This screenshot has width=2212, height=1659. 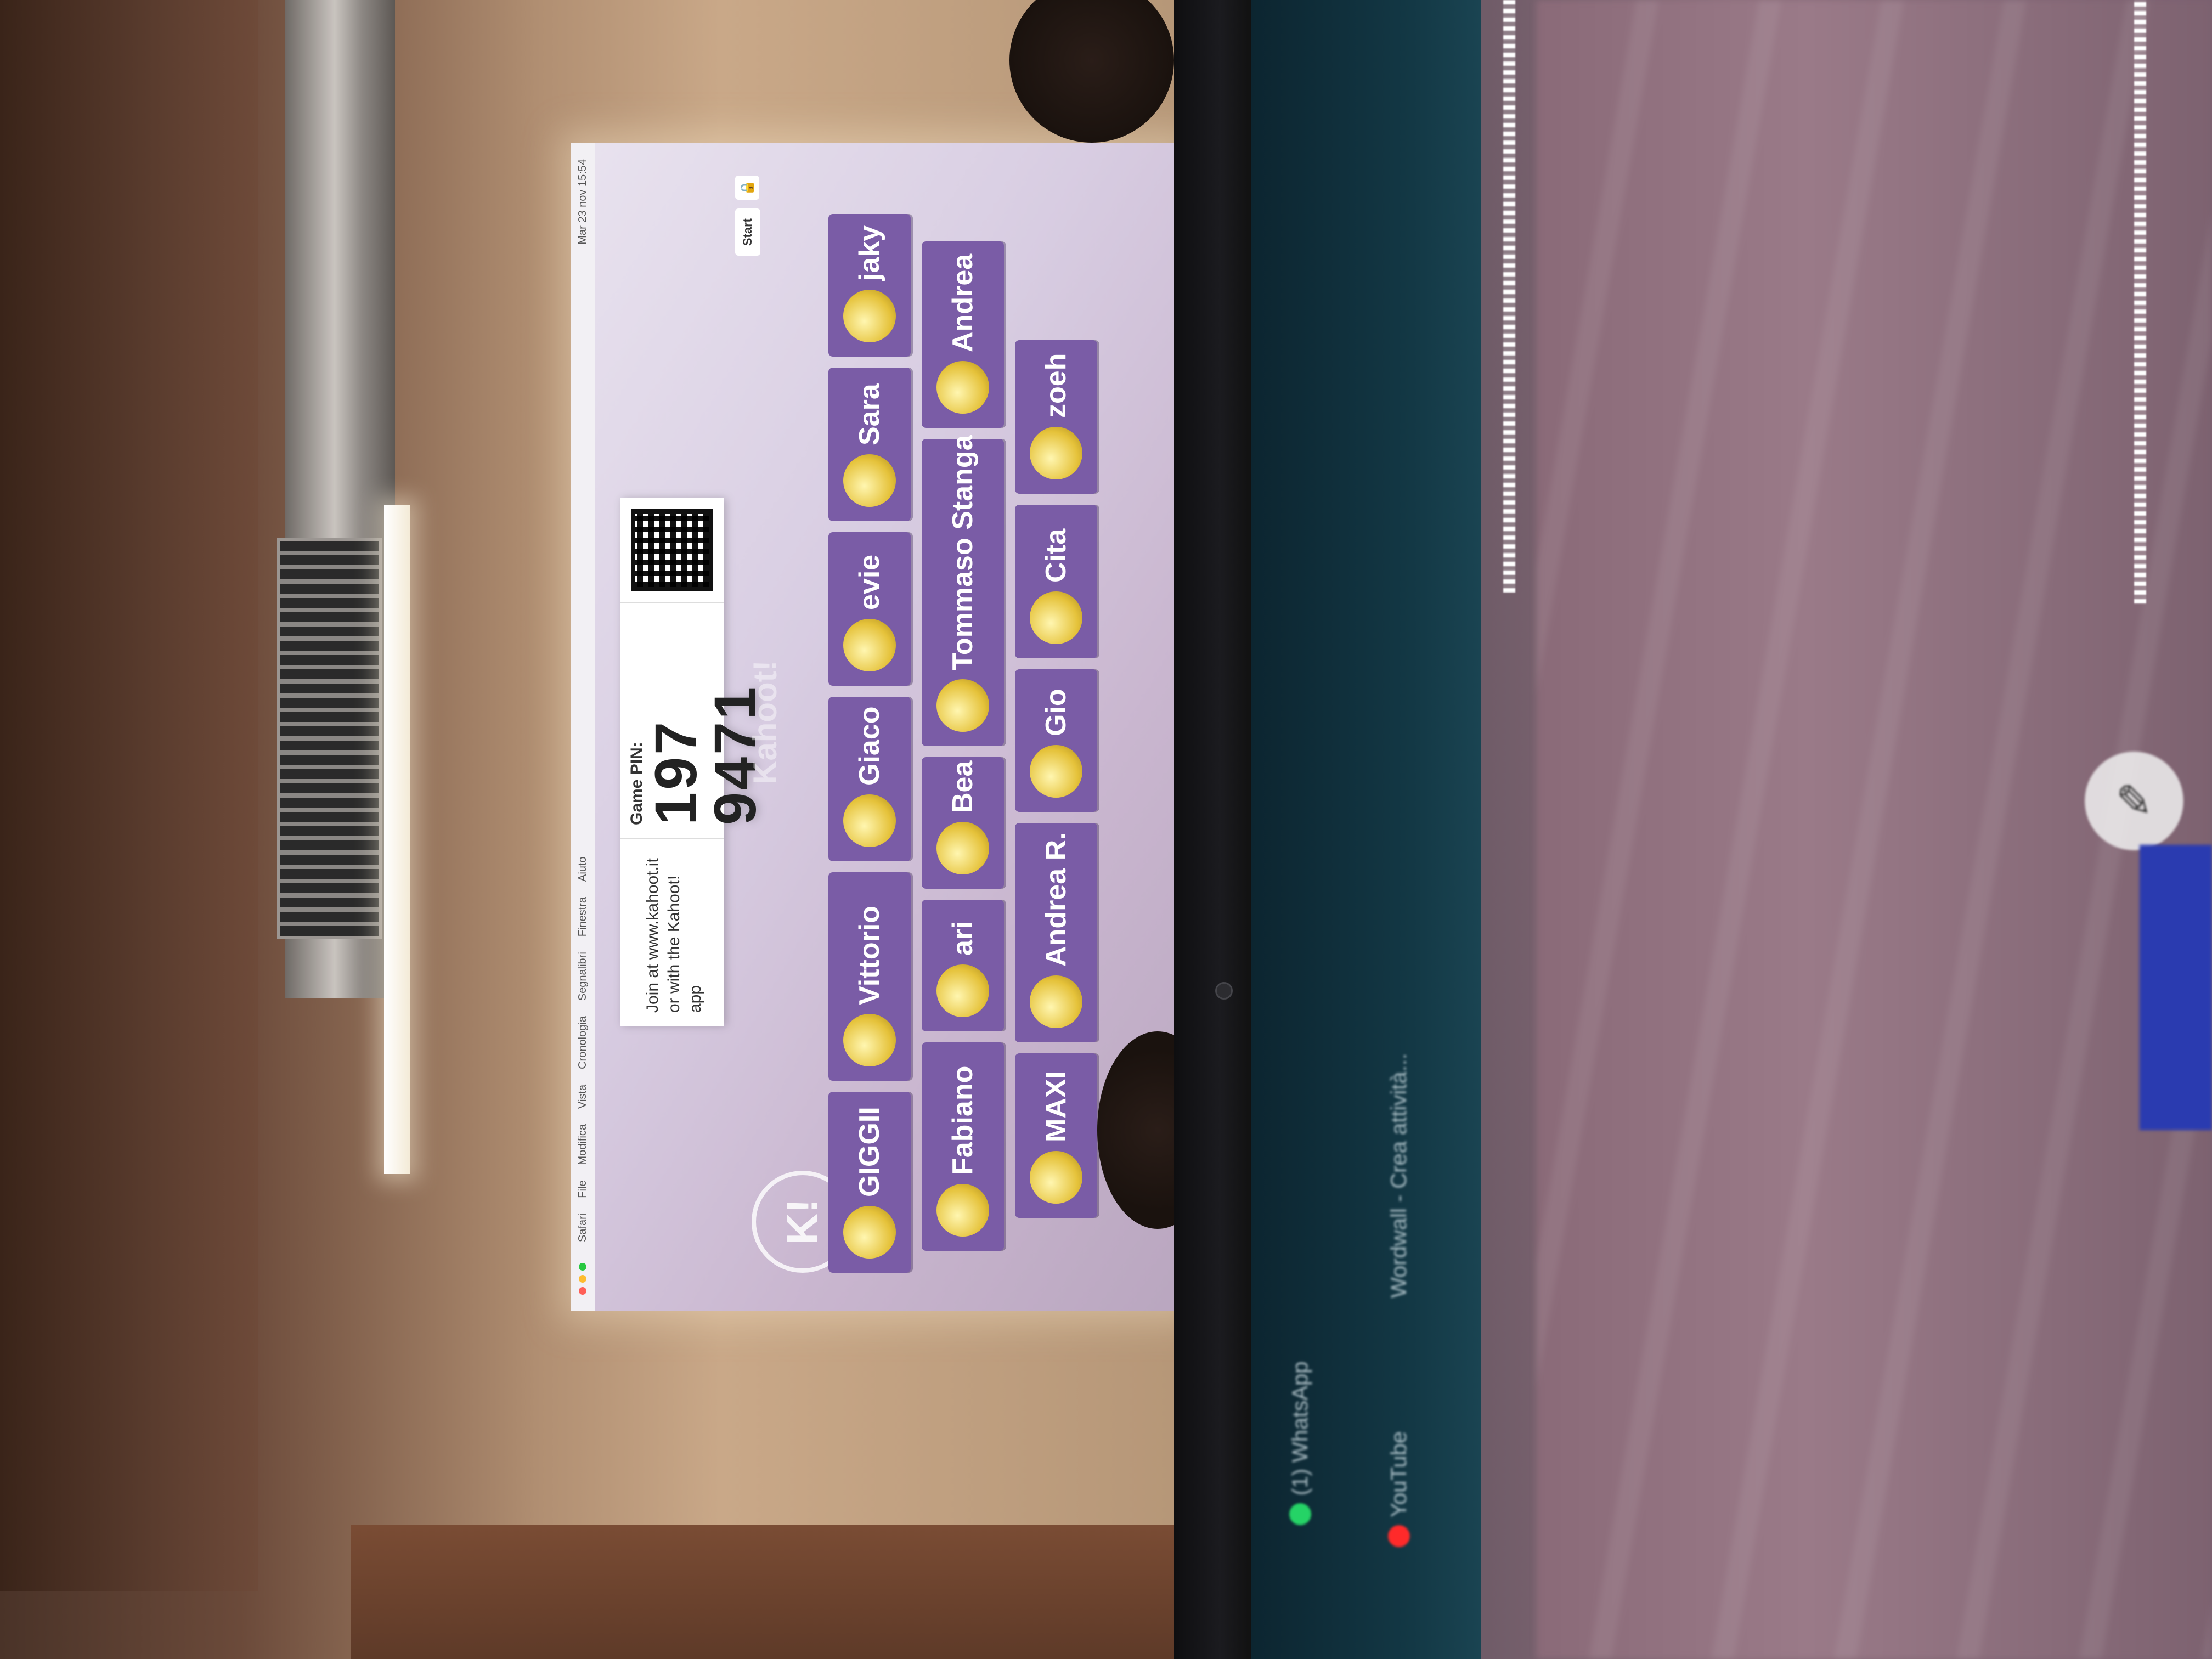 What do you see at coordinates (1056, 713) in the screenshot?
I see `player-name: Gio` at bounding box center [1056, 713].